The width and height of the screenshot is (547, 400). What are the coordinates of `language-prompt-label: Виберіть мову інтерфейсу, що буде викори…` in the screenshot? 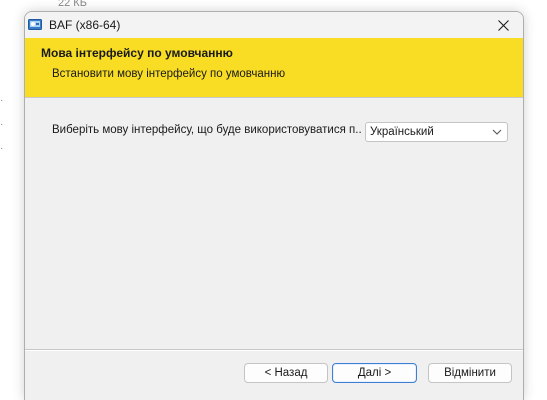 It's located at (207, 130).